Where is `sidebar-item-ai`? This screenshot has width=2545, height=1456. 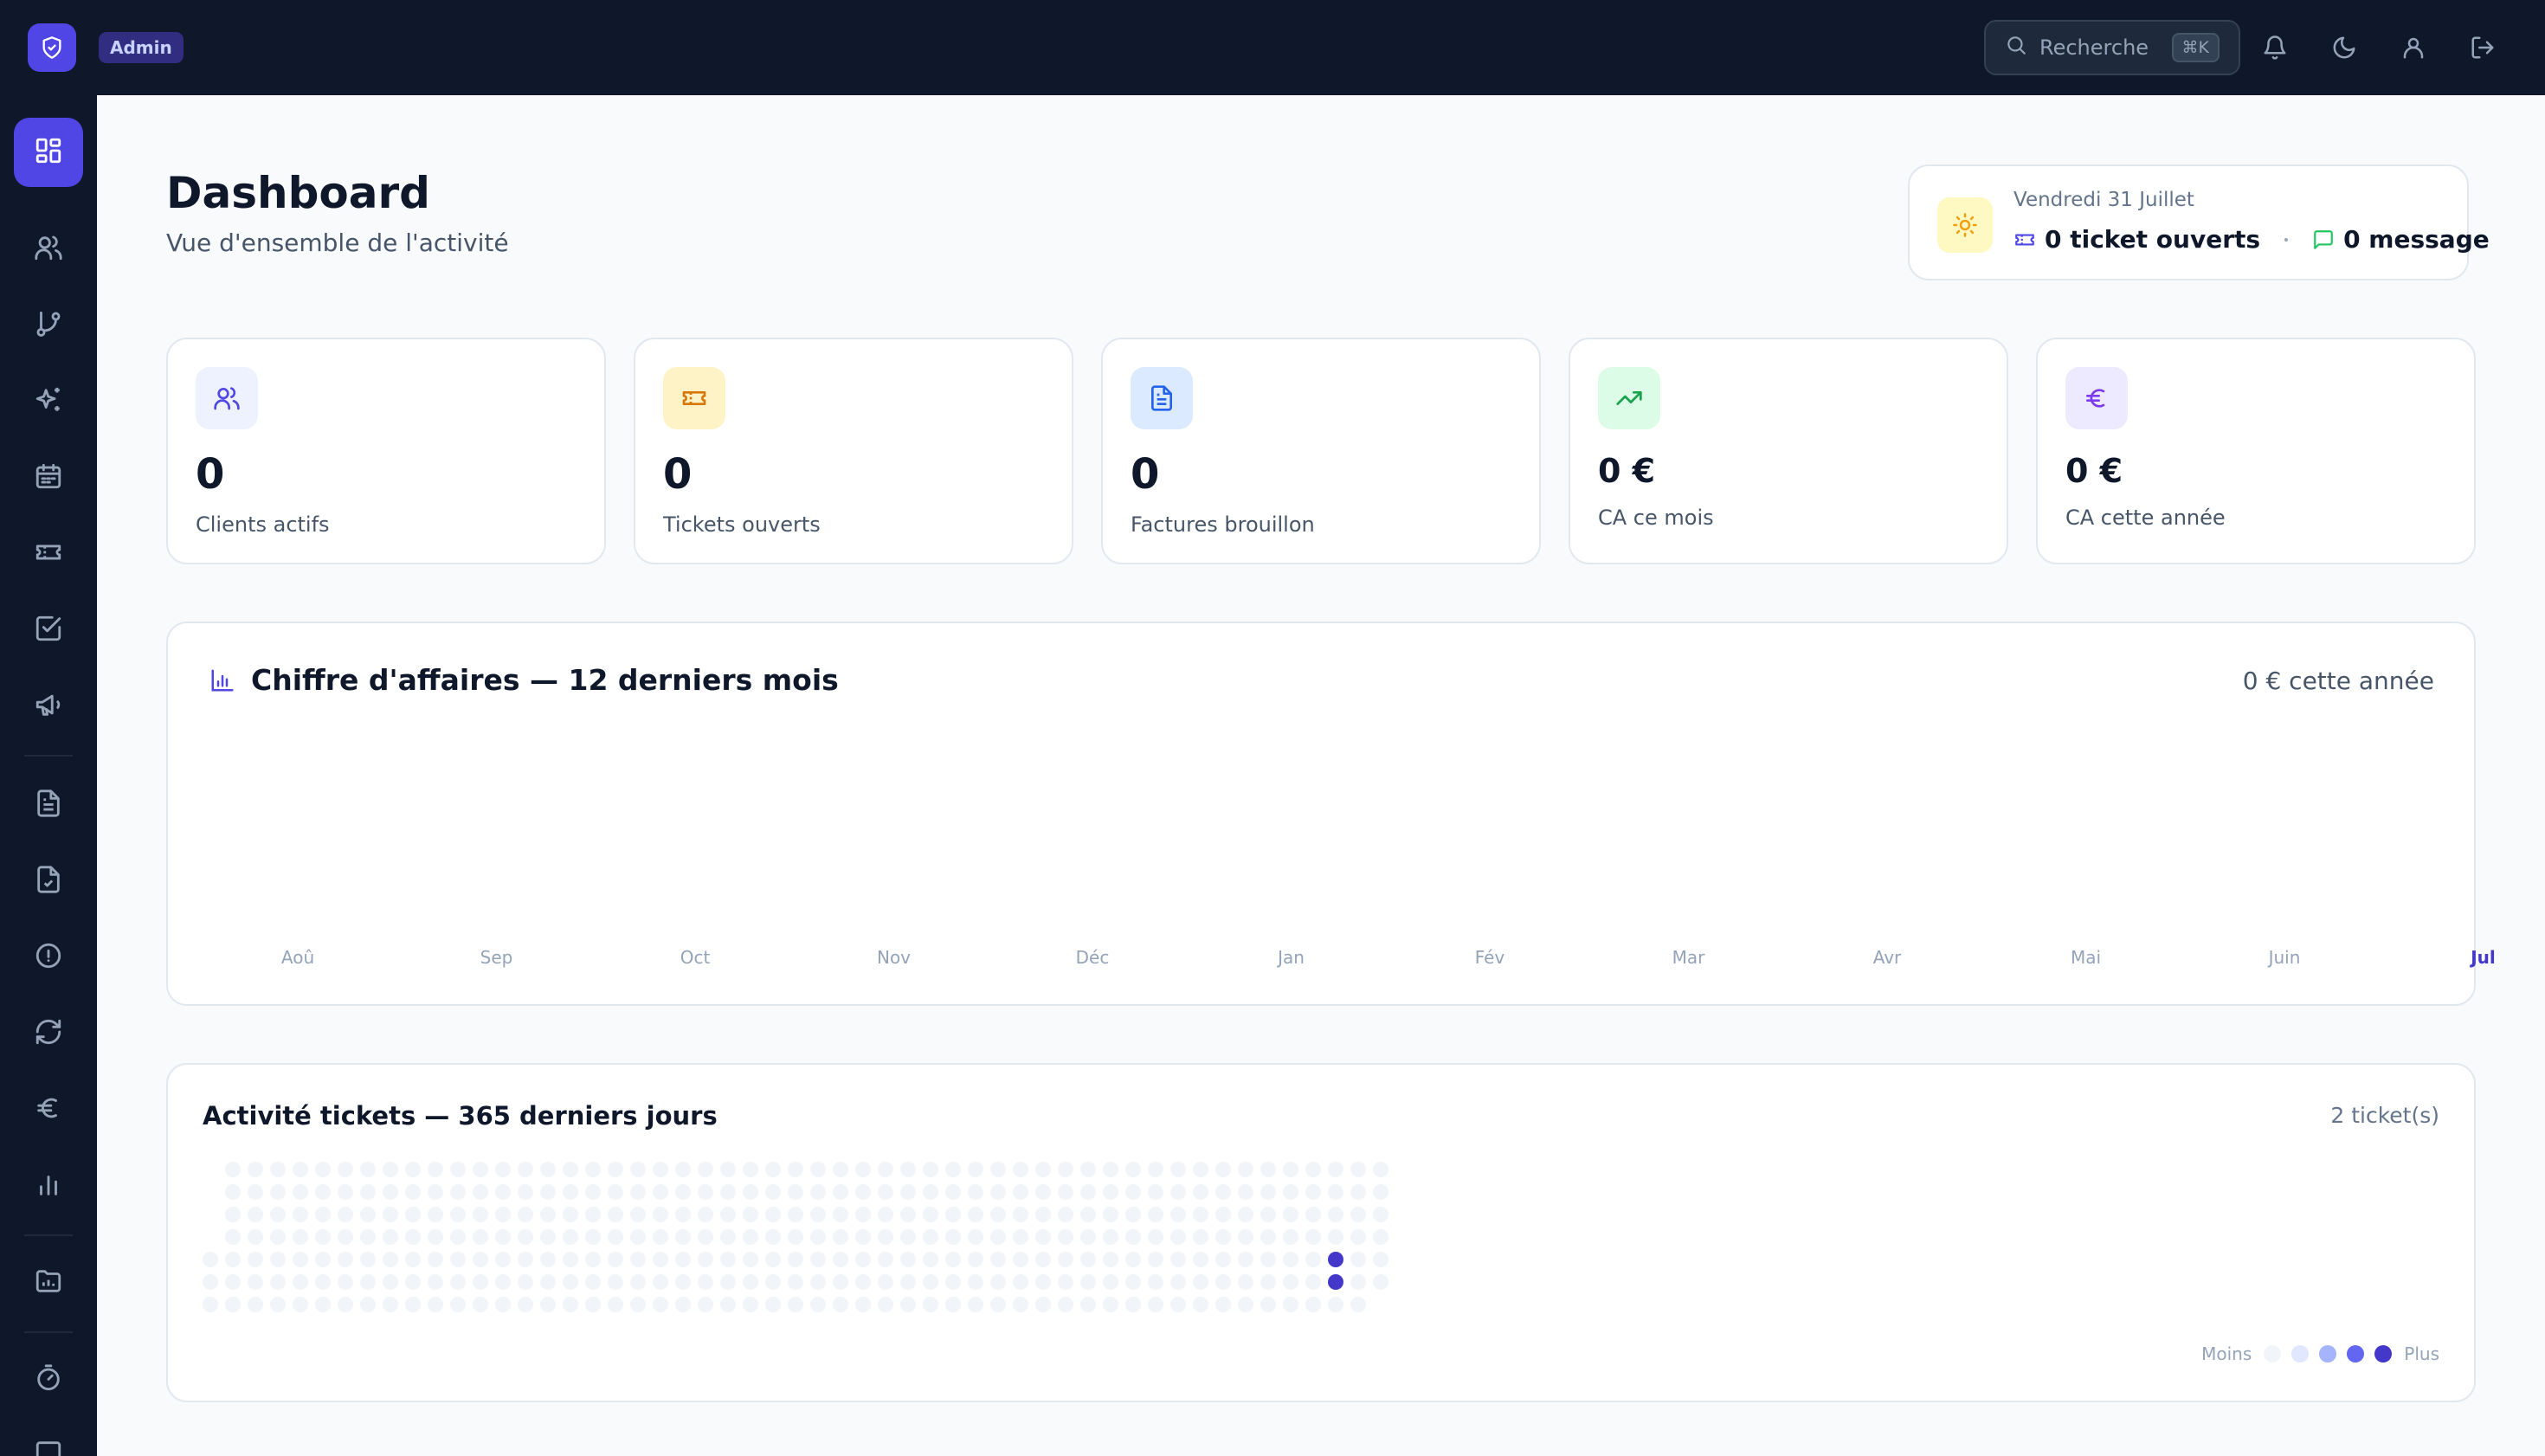
sidebar-item-ai is located at coordinates (48, 401).